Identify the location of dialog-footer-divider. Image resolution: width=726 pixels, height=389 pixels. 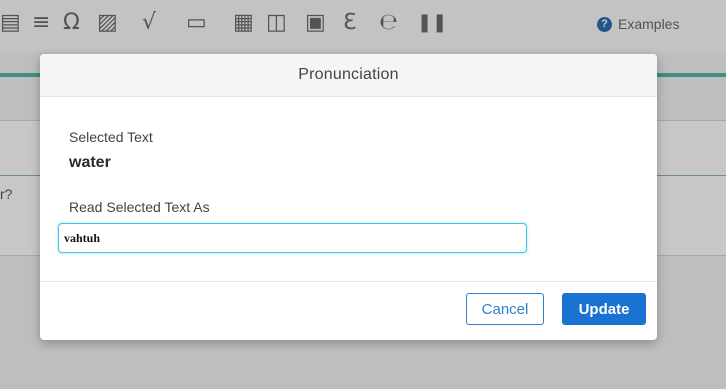
(348, 281).